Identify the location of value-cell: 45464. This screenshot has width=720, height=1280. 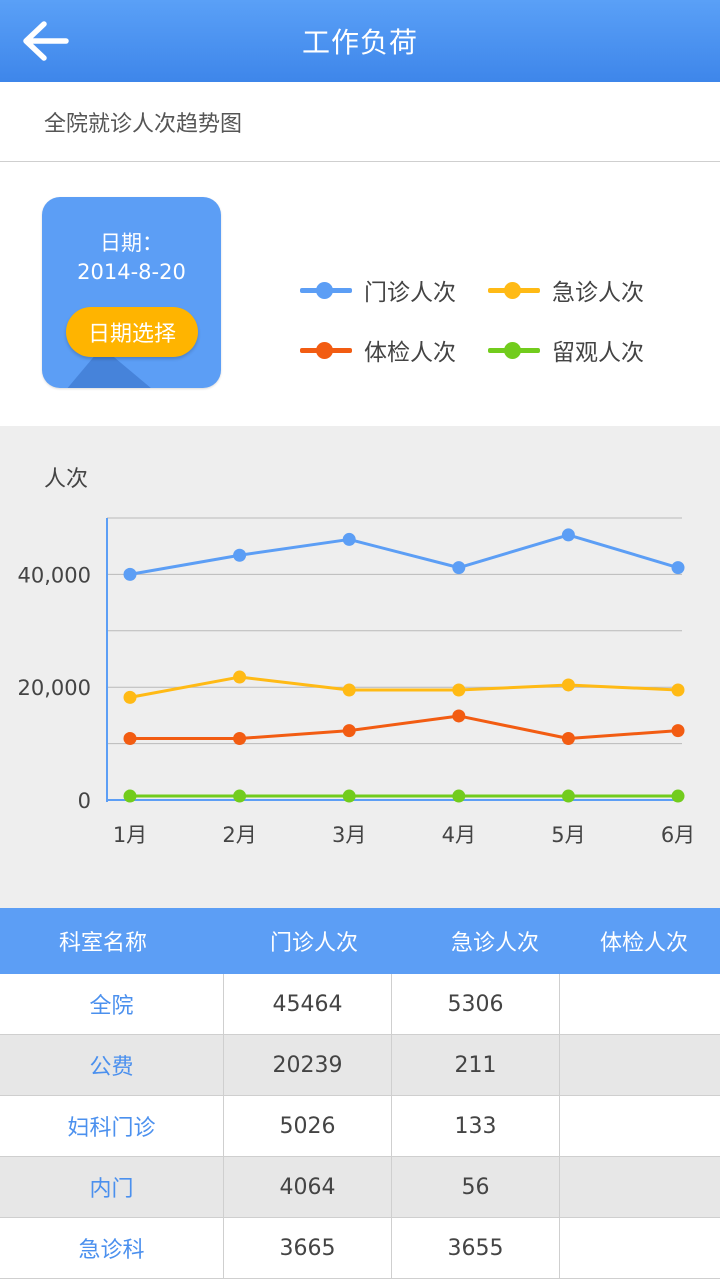
(308, 1004).